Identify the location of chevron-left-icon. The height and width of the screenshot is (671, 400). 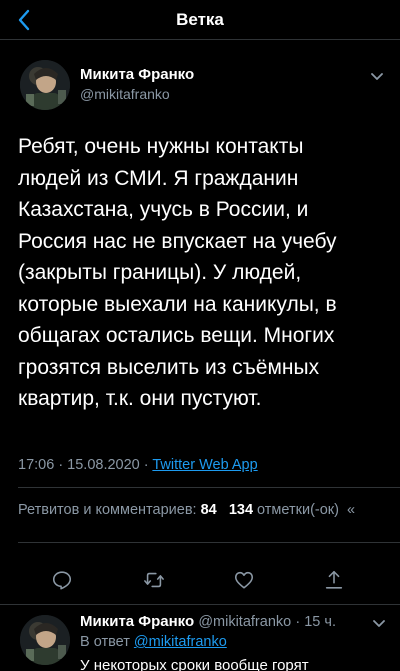
(24, 20).